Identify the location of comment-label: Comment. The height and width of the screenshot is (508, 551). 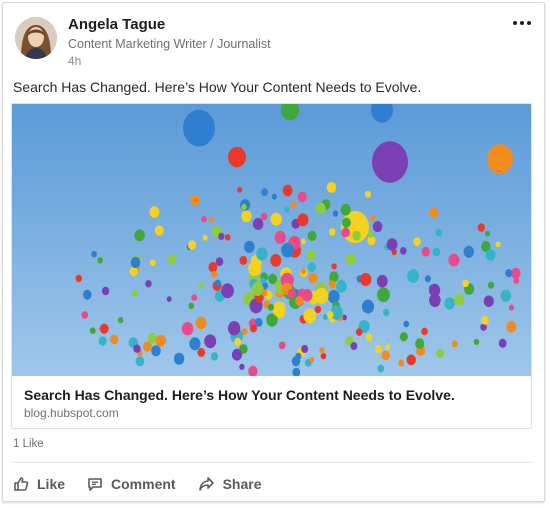
(143, 484).